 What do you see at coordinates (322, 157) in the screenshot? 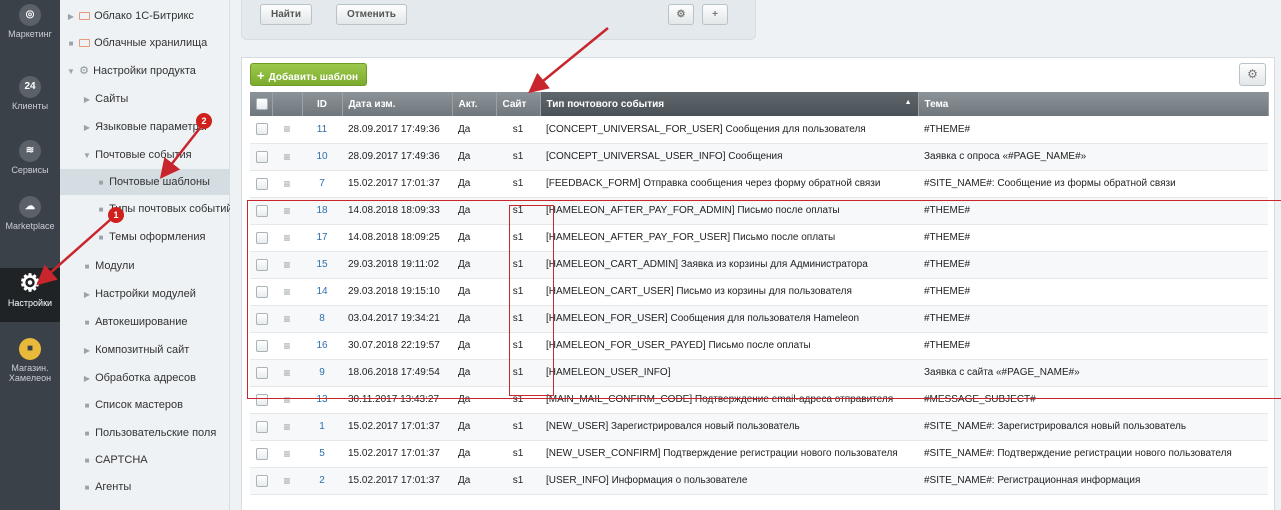
I see `cell-id: 10` at bounding box center [322, 157].